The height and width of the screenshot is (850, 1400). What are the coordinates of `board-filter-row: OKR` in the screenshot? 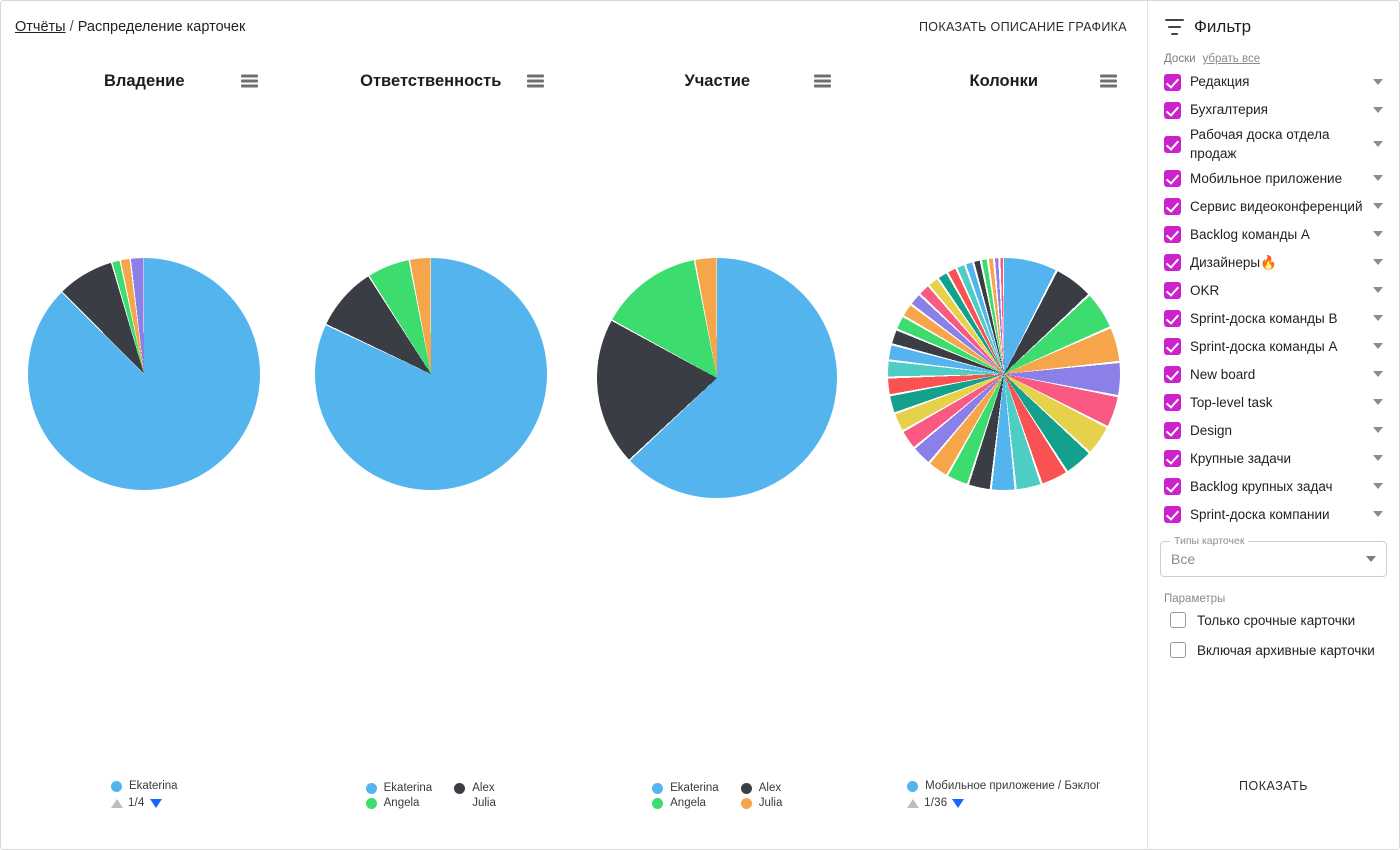 It's located at (1273, 290).